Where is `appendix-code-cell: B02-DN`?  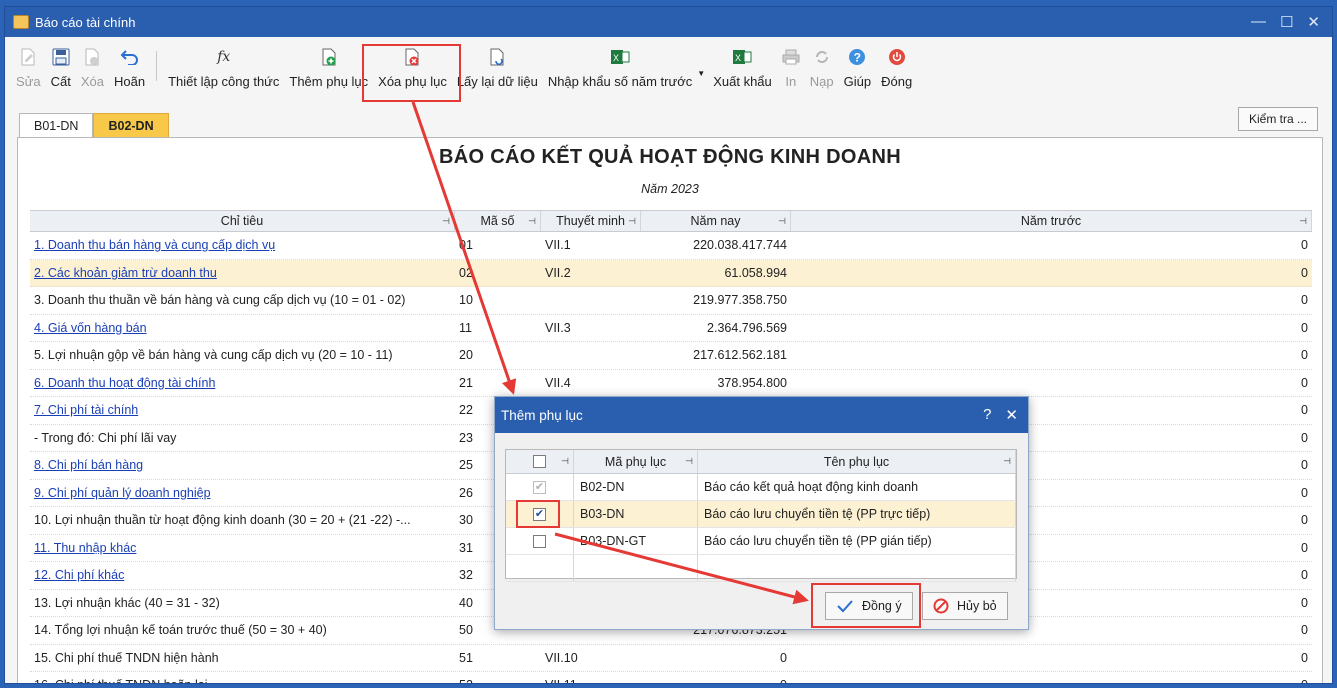 appendix-code-cell: B02-DN is located at coordinates (636, 487).